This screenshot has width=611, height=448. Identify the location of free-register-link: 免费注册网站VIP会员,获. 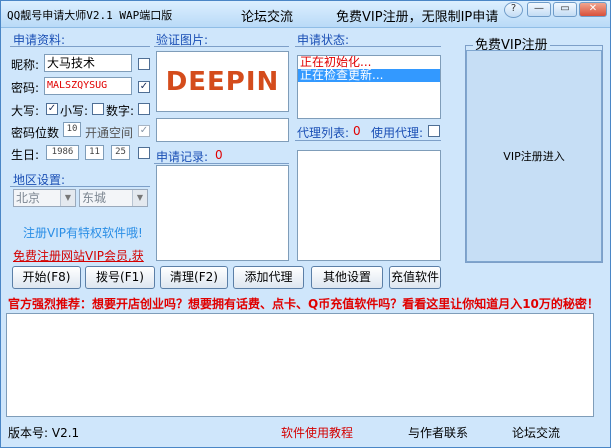
(81, 255).